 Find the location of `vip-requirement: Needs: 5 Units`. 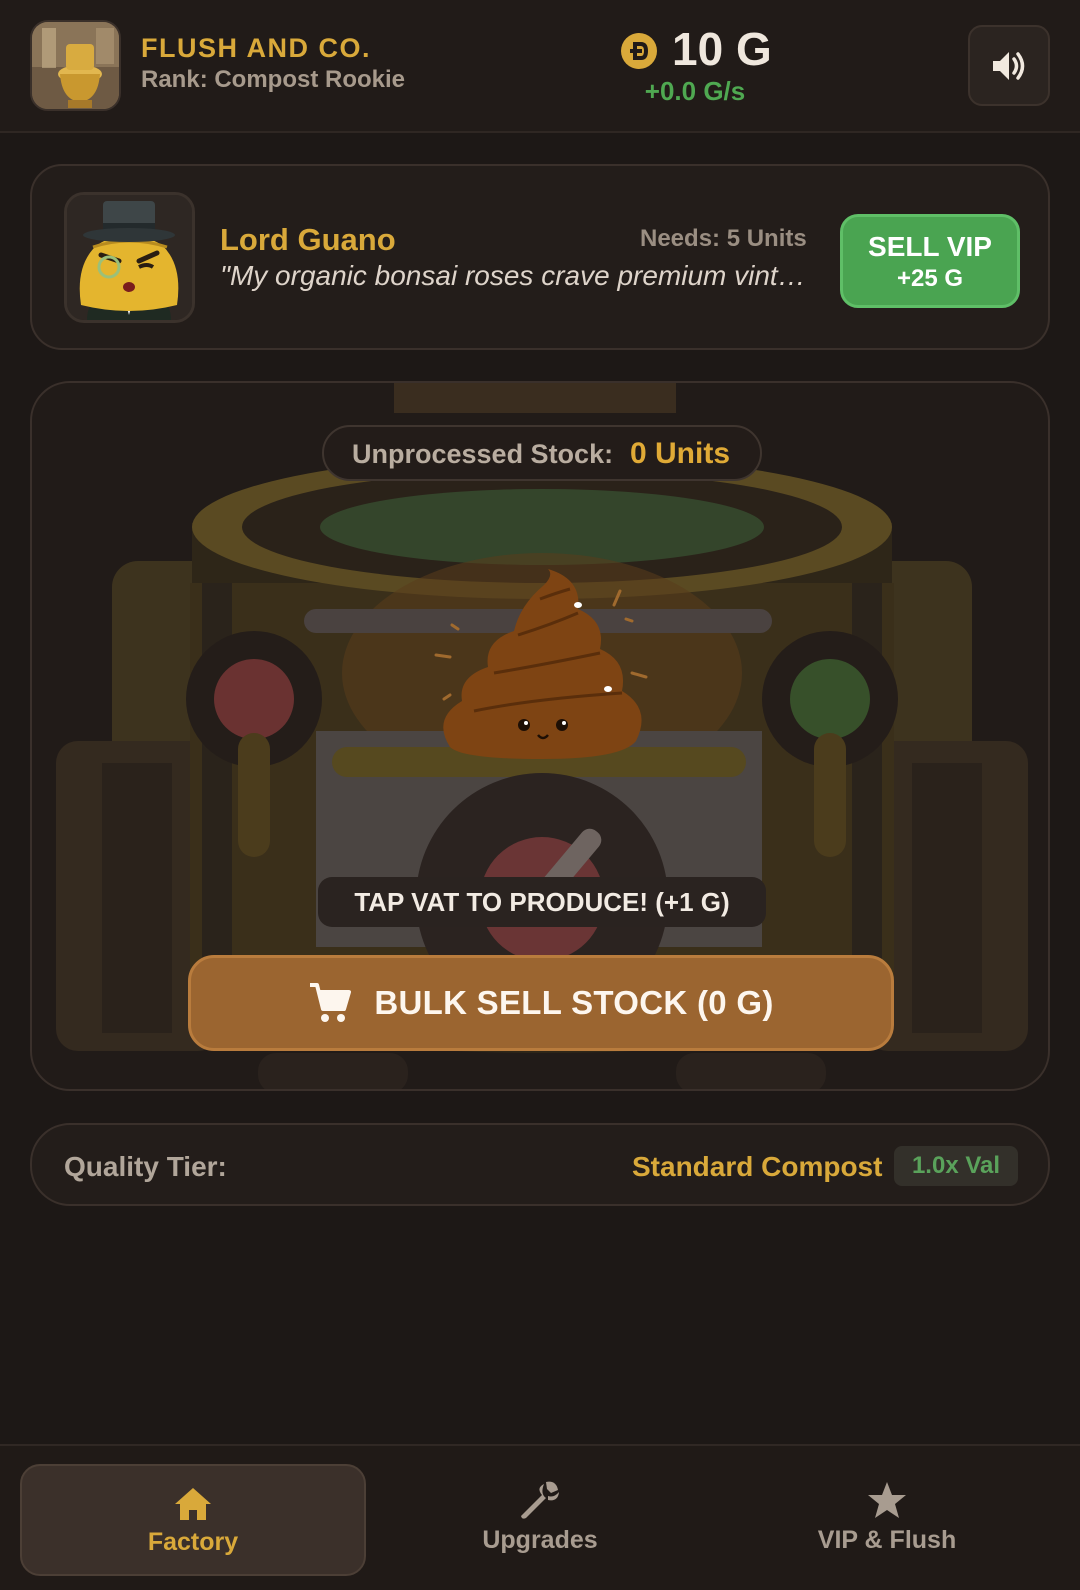

vip-requirement: Needs: 5 Units is located at coordinates (723, 238).